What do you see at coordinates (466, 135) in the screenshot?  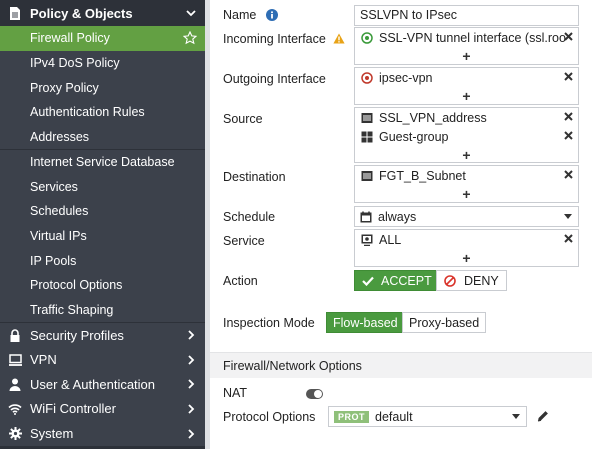 I see `source-field: SSL_VPN_address Guest-group +` at bounding box center [466, 135].